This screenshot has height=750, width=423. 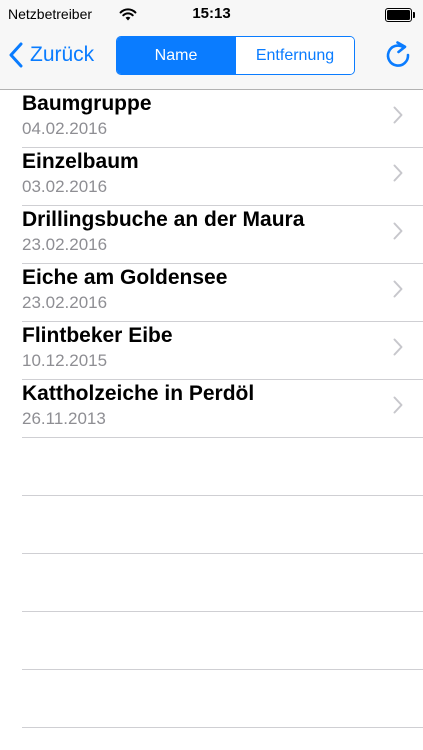 What do you see at coordinates (222, 727) in the screenshot?
I see `row-separator` at bounding box center [222, 727].